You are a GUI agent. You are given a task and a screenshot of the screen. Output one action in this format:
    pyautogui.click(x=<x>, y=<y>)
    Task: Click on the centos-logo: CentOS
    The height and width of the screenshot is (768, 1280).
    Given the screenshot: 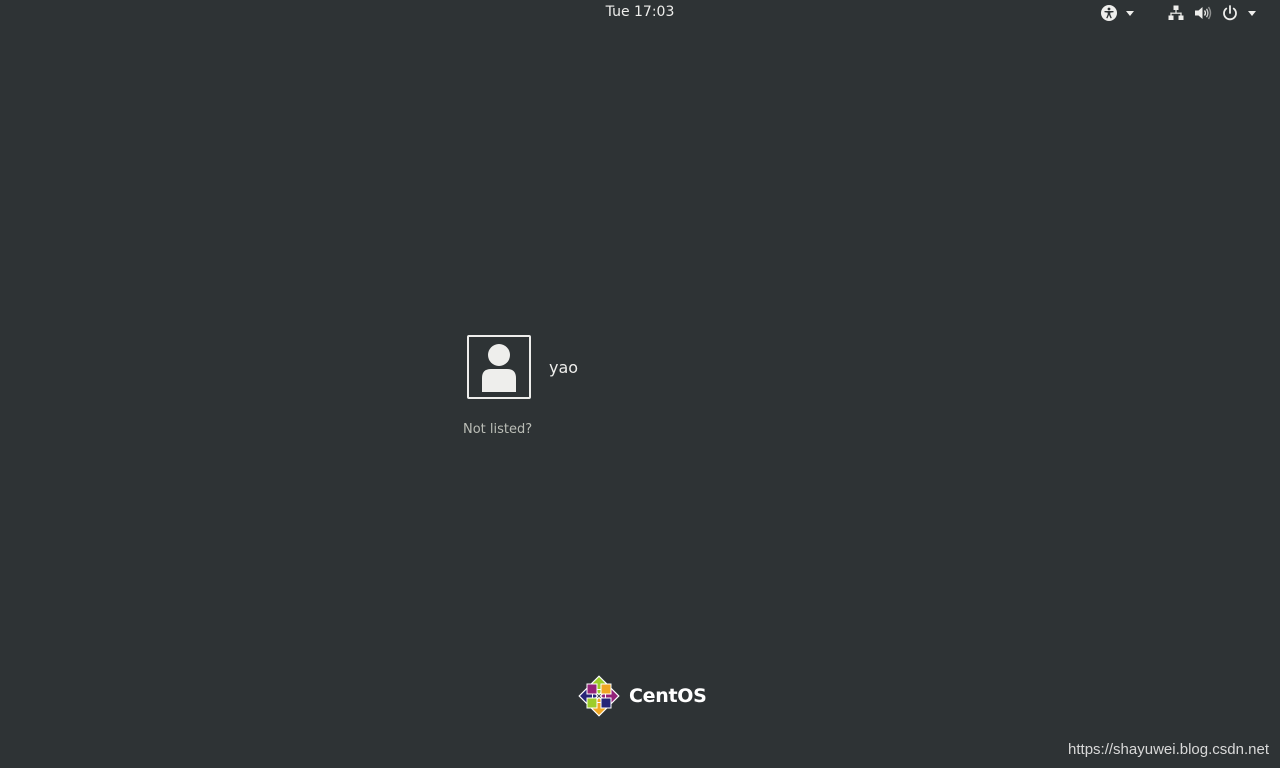 What is the action you would take?
    pyautogui.click(x=642, y=696)
    